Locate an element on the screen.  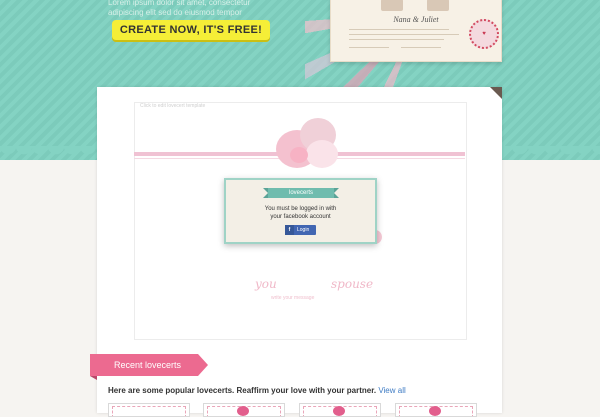
facebook-login-button: f Login is located at coordinates (300, 230).